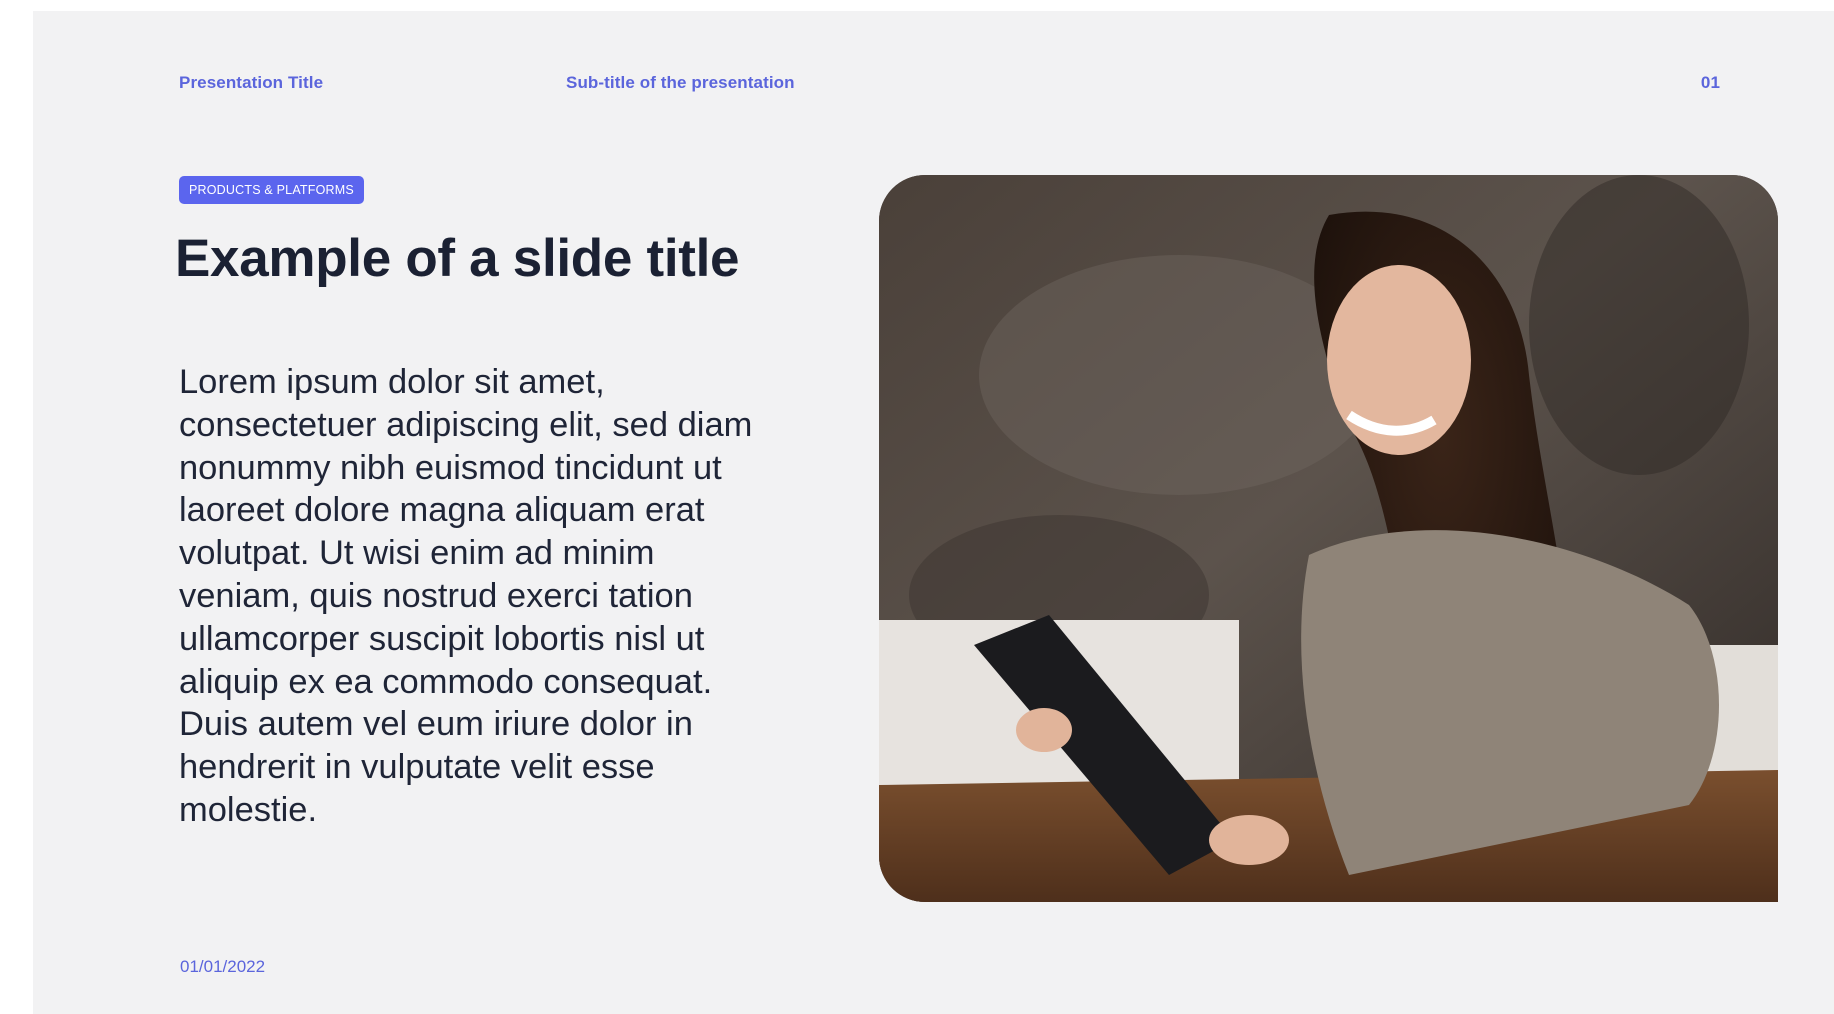 This screenshot has height=1014, width=1834. What do you see at coordinates (271, 190) in the screenshot?
I see `category-tag: PRODUCTS & PLATFORMS` at bounding box center [271, 190].